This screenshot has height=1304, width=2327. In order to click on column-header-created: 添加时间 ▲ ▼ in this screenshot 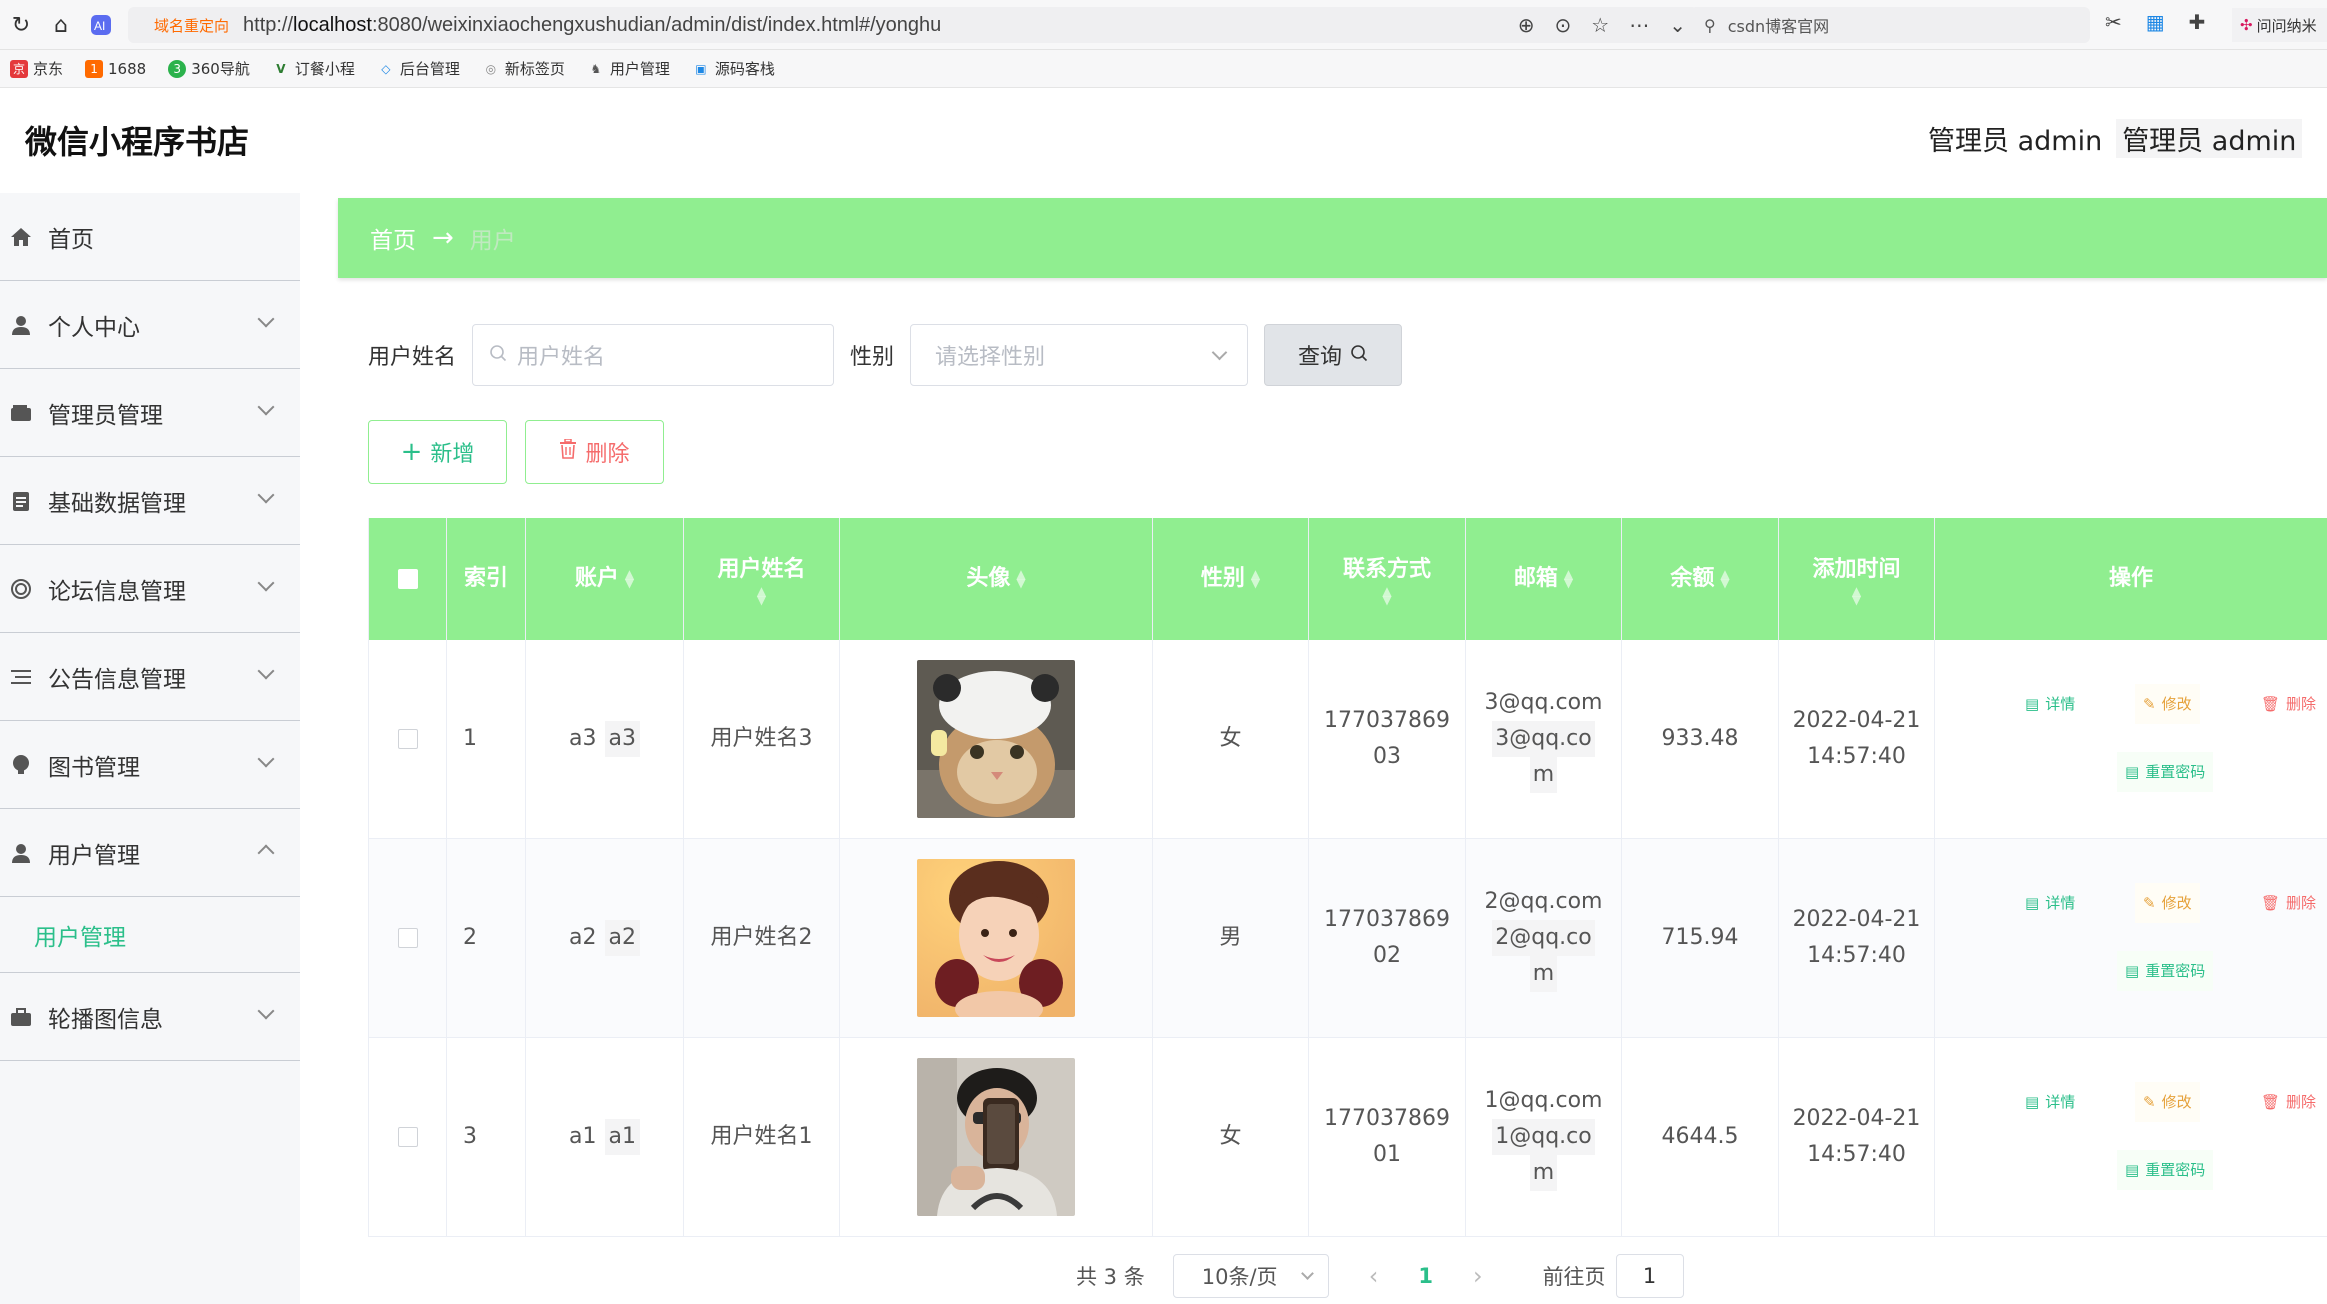, I will do `click(1857, 579)`.